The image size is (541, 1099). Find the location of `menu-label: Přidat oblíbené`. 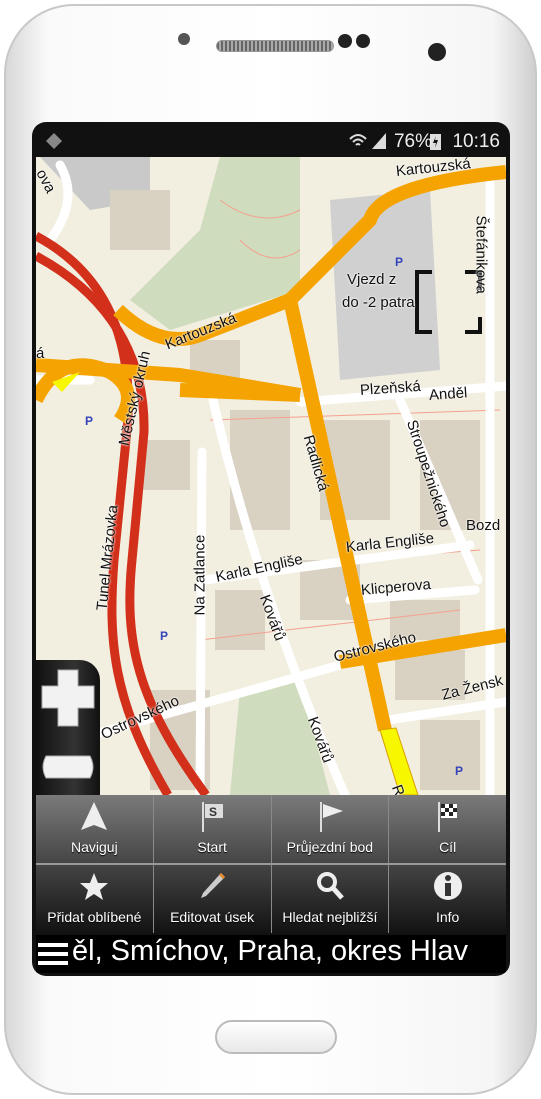

menu-label: Přidat oblíbené is located at coordinates (94, 917).